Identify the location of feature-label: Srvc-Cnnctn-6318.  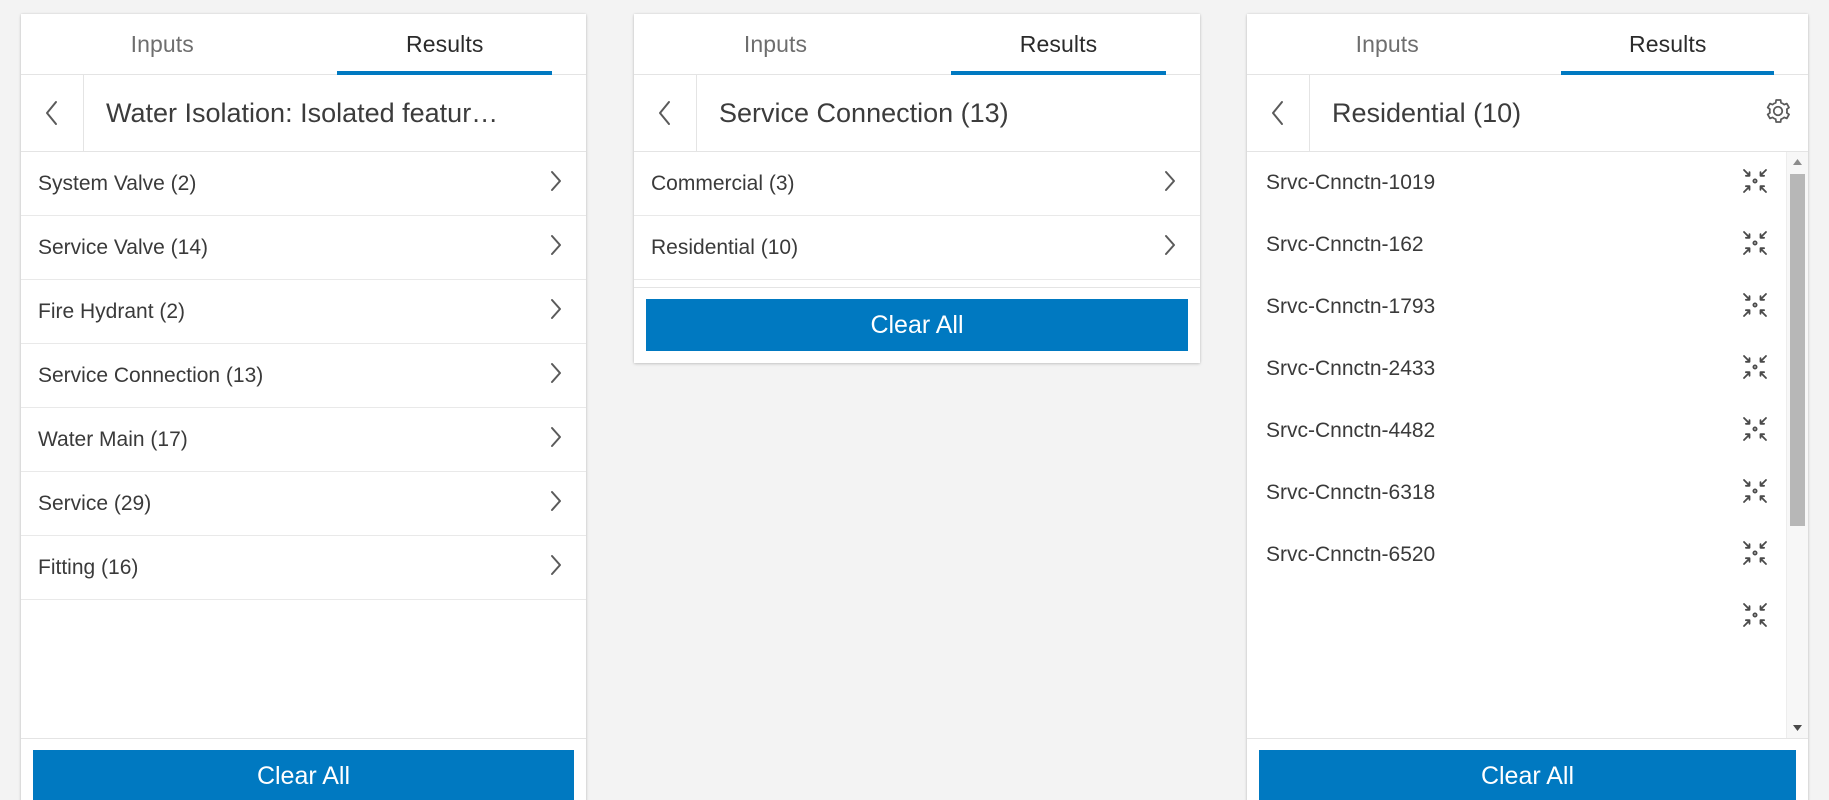
(1351, 492).